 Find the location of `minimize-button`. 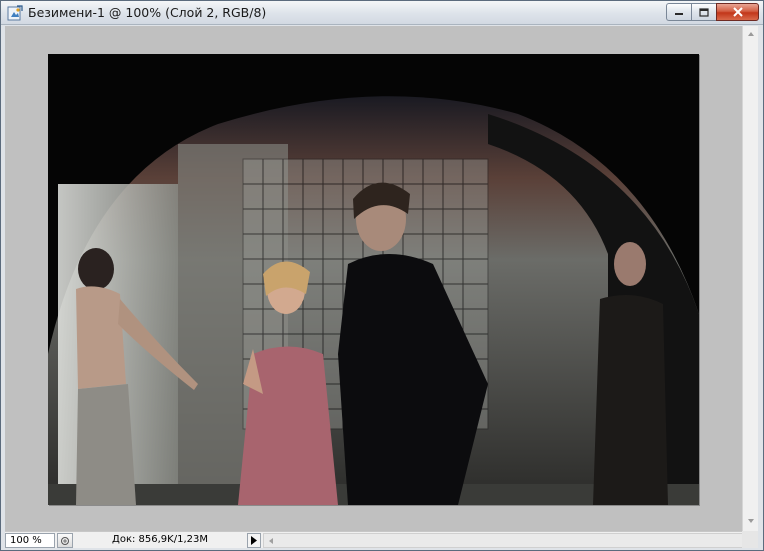

minimize-button is located at coordinates (678, 12).